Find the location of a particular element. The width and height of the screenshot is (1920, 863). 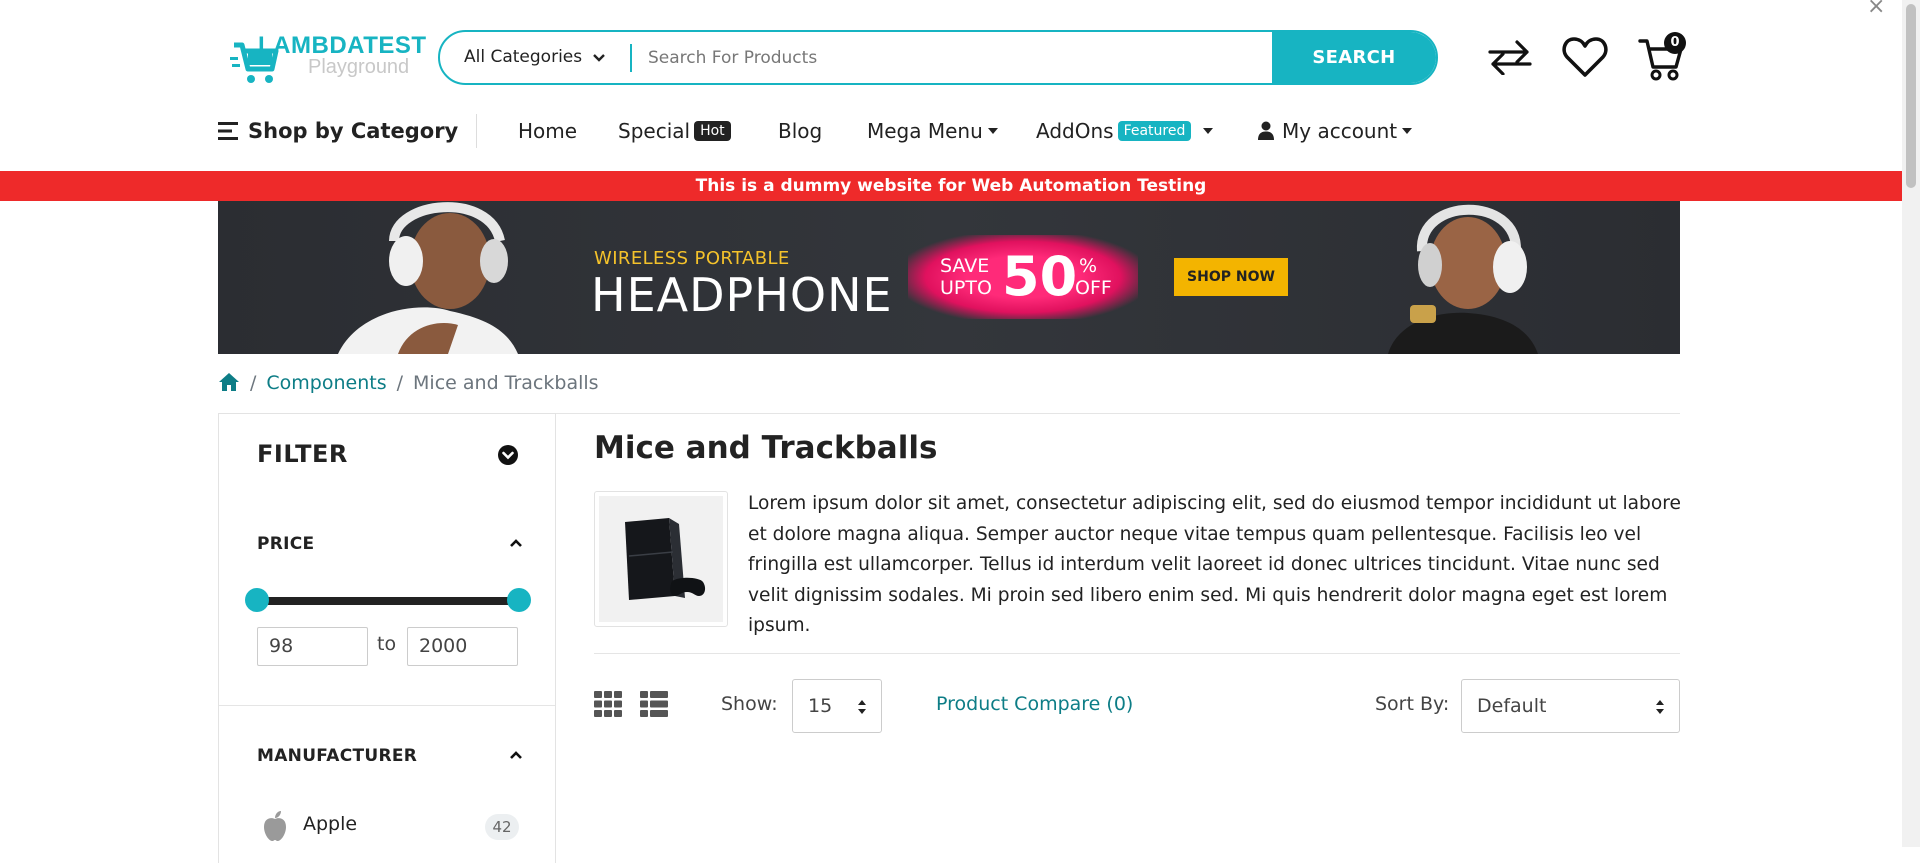

banner-percent-off: % OFF is located at coordinates (1093, 277).